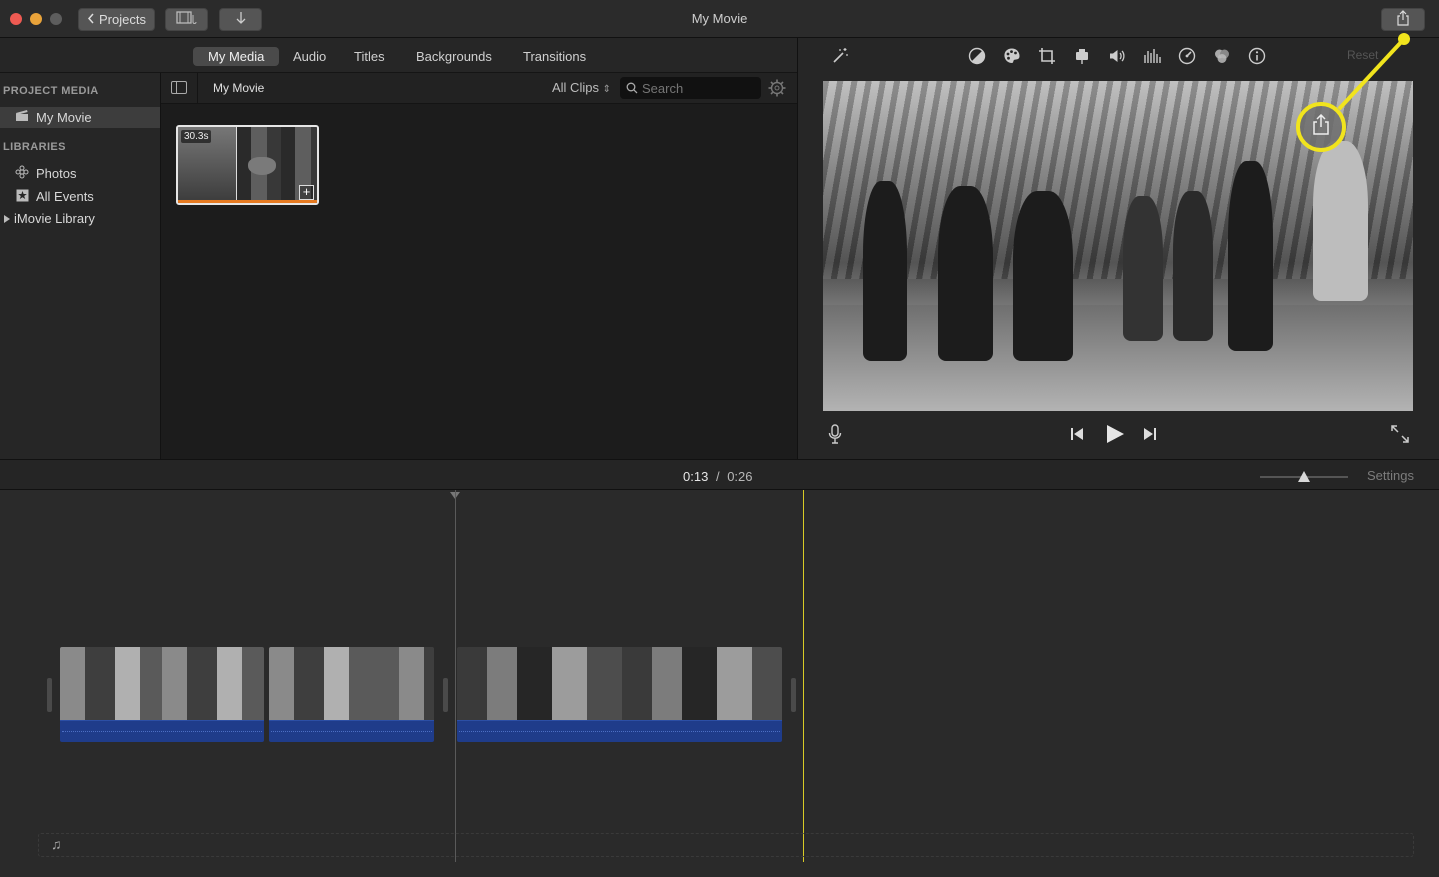 Image resolution: width=1439 pixels, height=877 pixels. Describe the element at coordinates (22, 173) in the screenshot. I see `photos-flower-icon` at that location.